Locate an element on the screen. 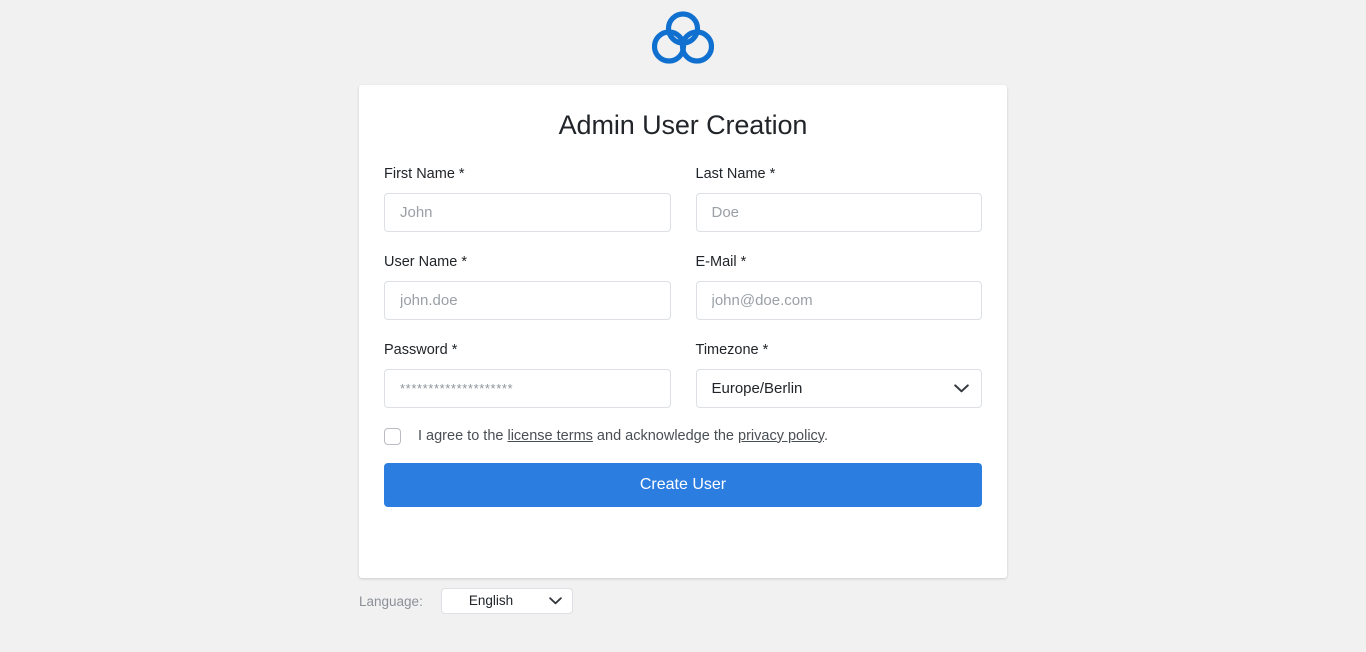  field-password: Password * is located at coordinates (533, 375).